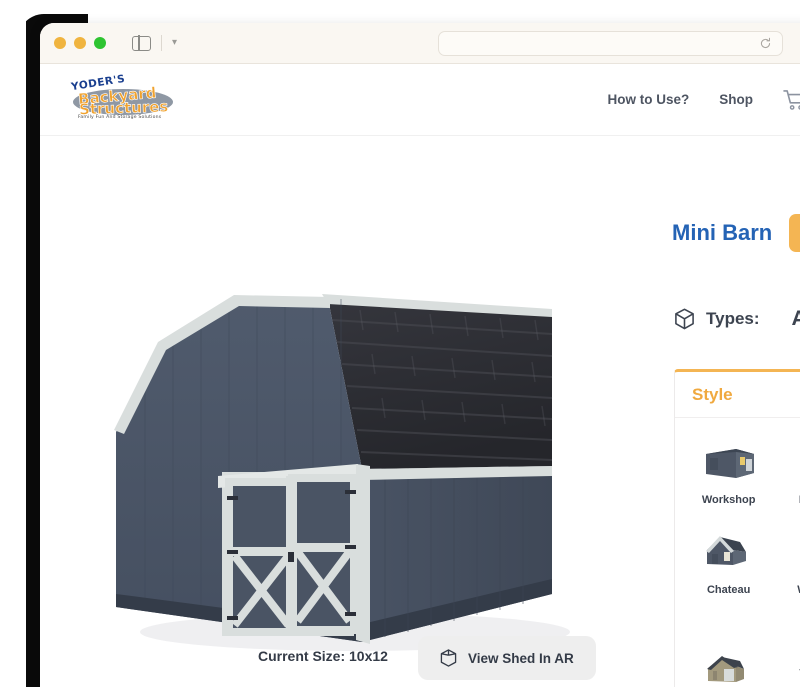 The image size is (800, 687). What do you see at coordinates (648, 99) in the screenshot?
I see `nav-item-how-to-use: How to Use?` at bounding box center [648, 99].